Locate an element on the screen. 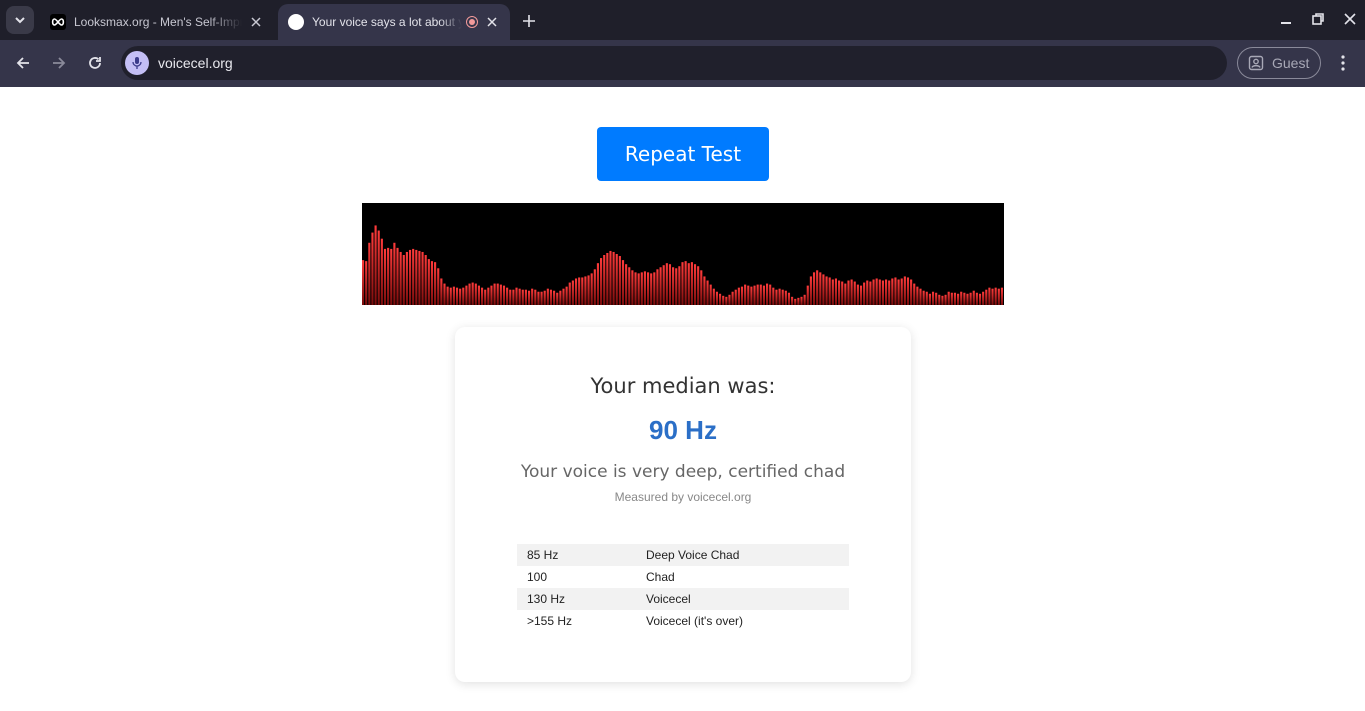 Image resolution: width=1365 pixels, height=711 pixels. profile-button: Guest is located at coordinates (1279, 63).